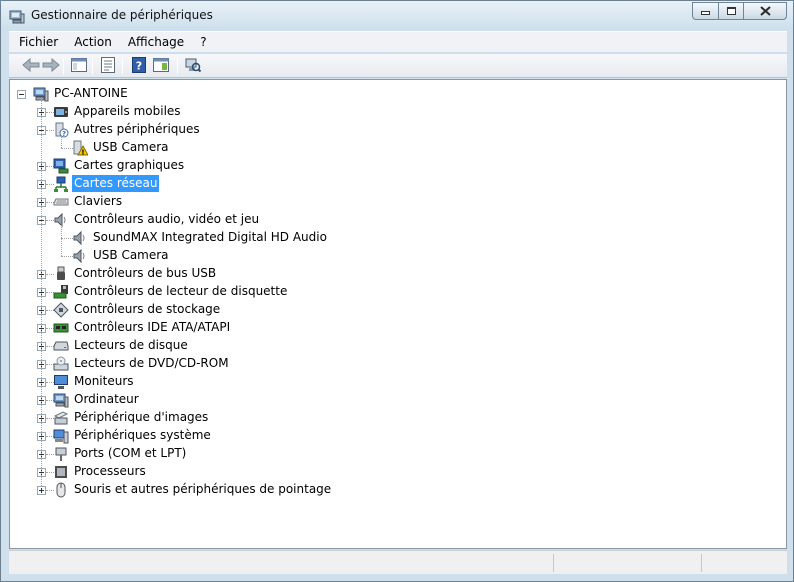 This screenshot has width=794, height=582. What do you see at coordinates (38, 42) in the screenshot?
I see `menu-fichier: Fichier` at bounding box center [38, 42].